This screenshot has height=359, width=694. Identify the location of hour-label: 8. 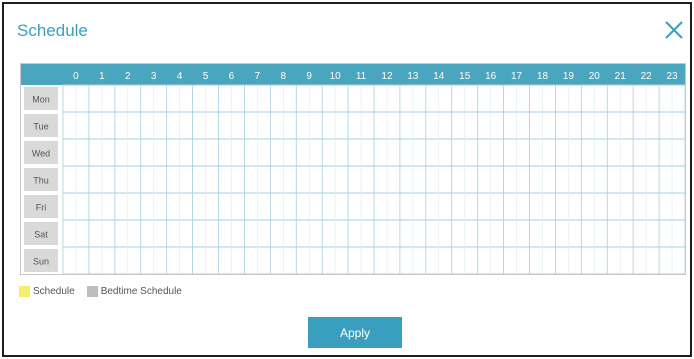
(284, 76).